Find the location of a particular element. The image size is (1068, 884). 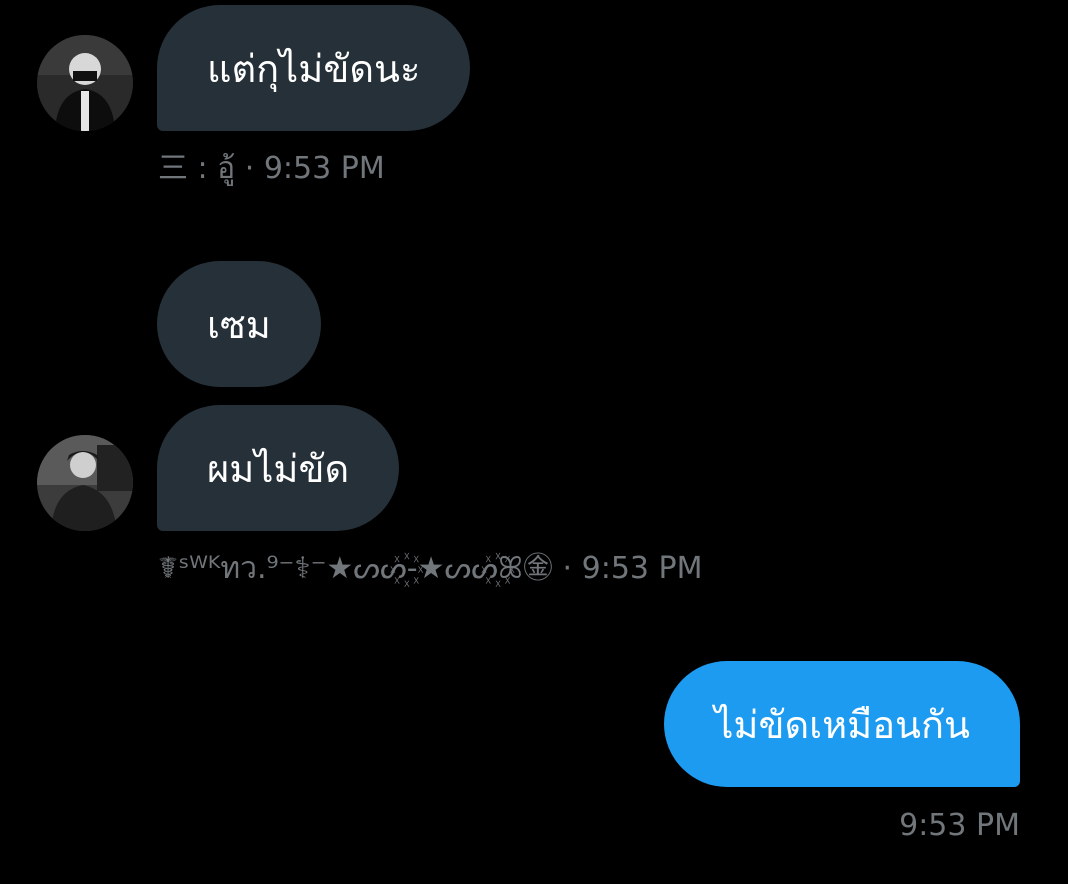

message-bubble: เซม is located at coordinates (239, 324).